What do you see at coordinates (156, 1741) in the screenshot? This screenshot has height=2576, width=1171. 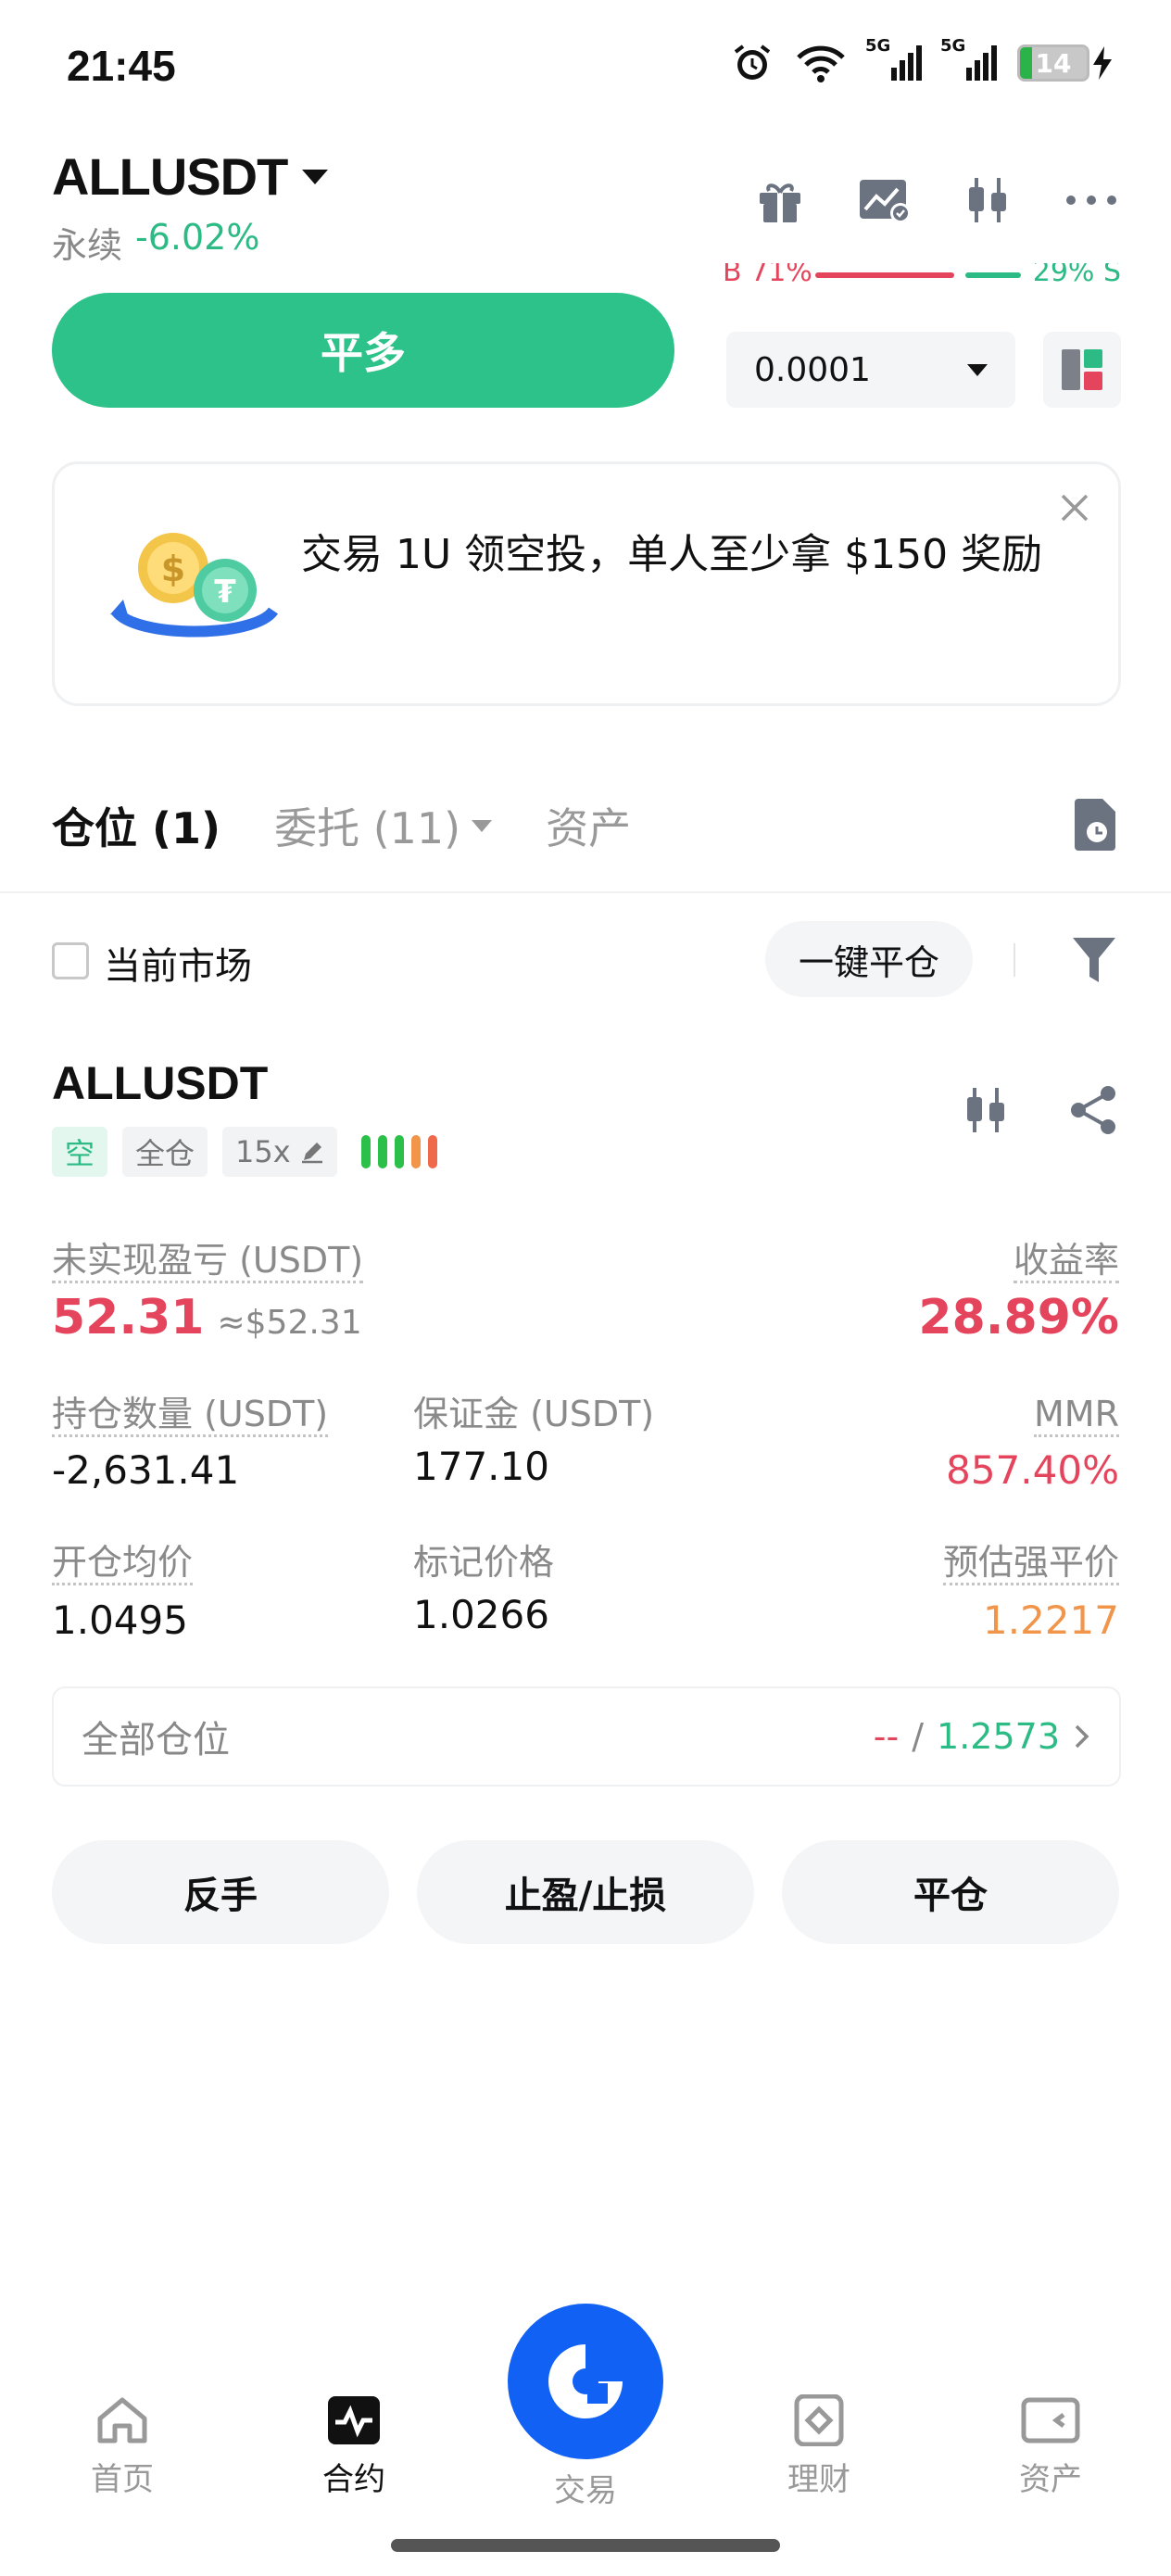 I see `all-positions-label: 全部仓位` at bounding box center [156, 1741].